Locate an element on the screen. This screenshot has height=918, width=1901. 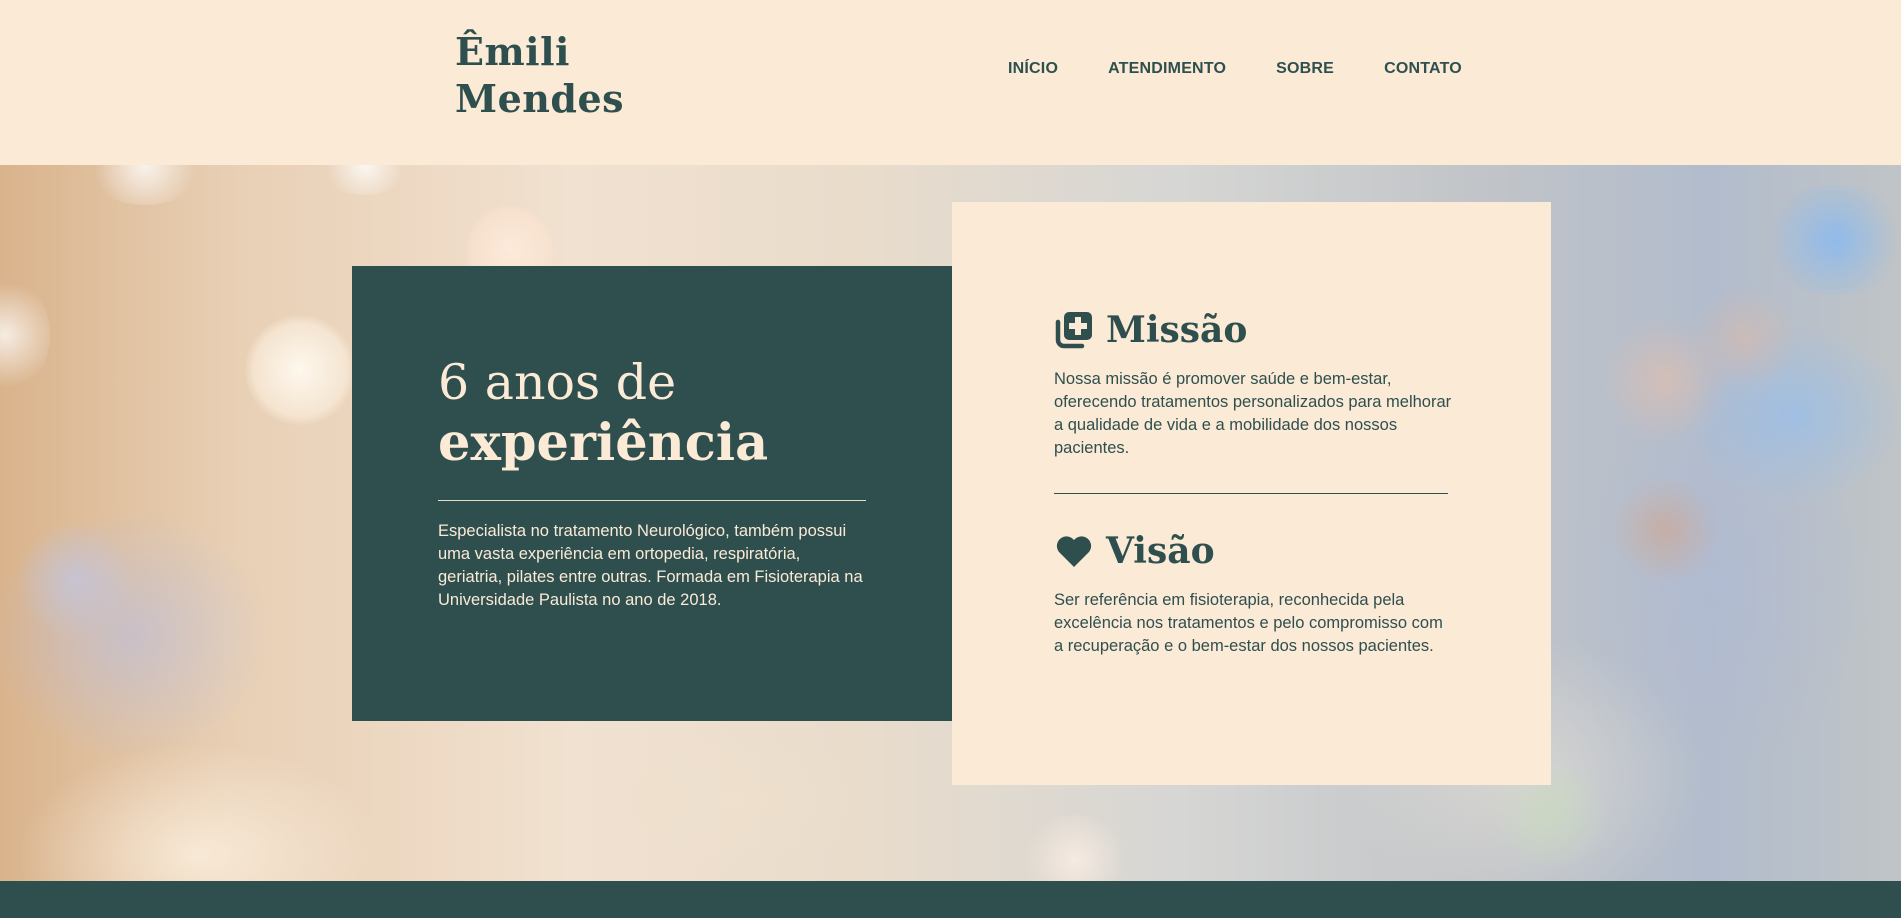
footer-bar is located at coordinates (950, 899).